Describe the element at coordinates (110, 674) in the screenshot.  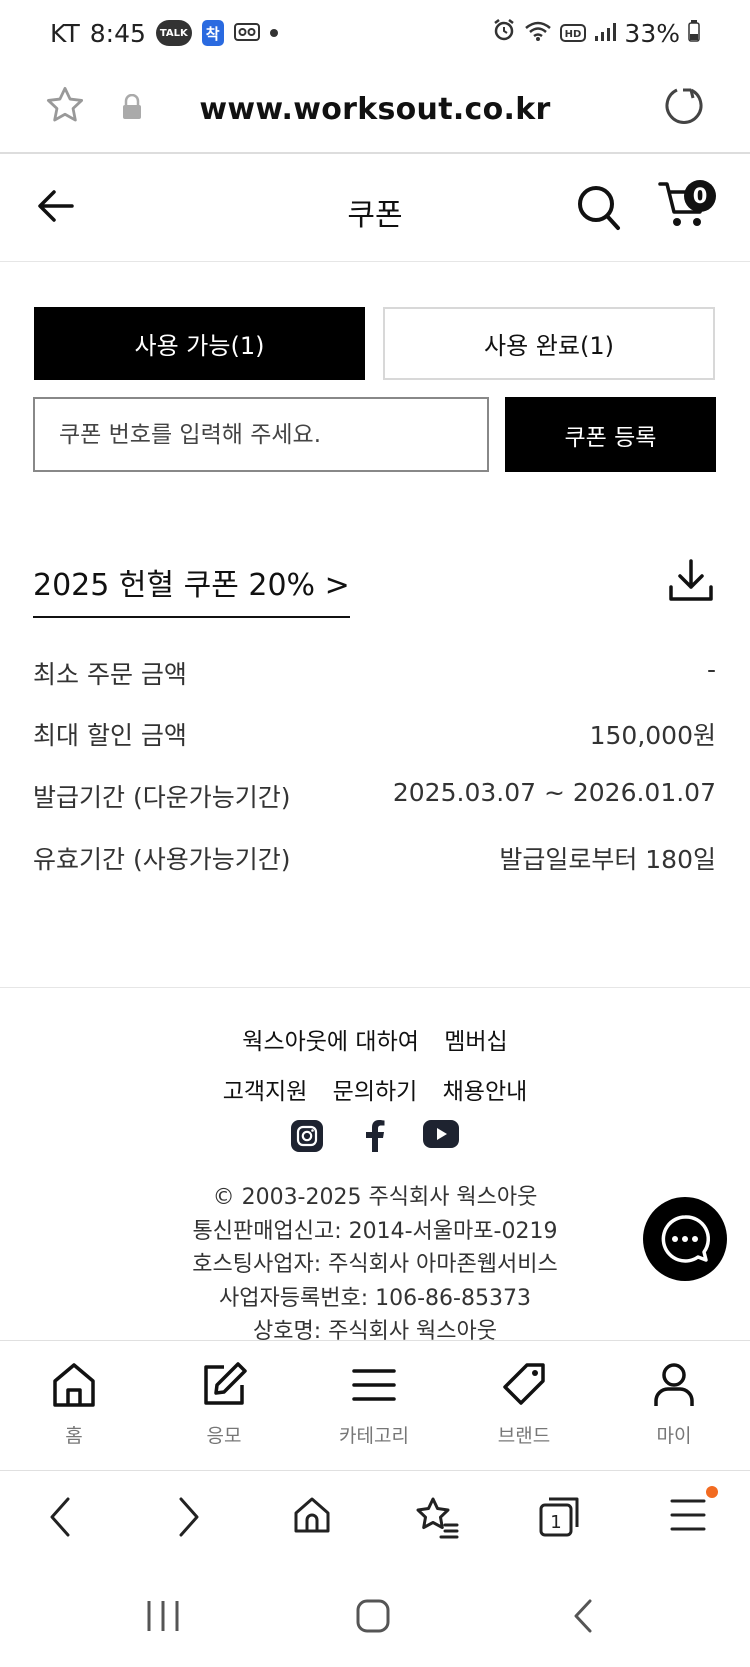
I see `detail-label: 최소 주문 금액` at that location.